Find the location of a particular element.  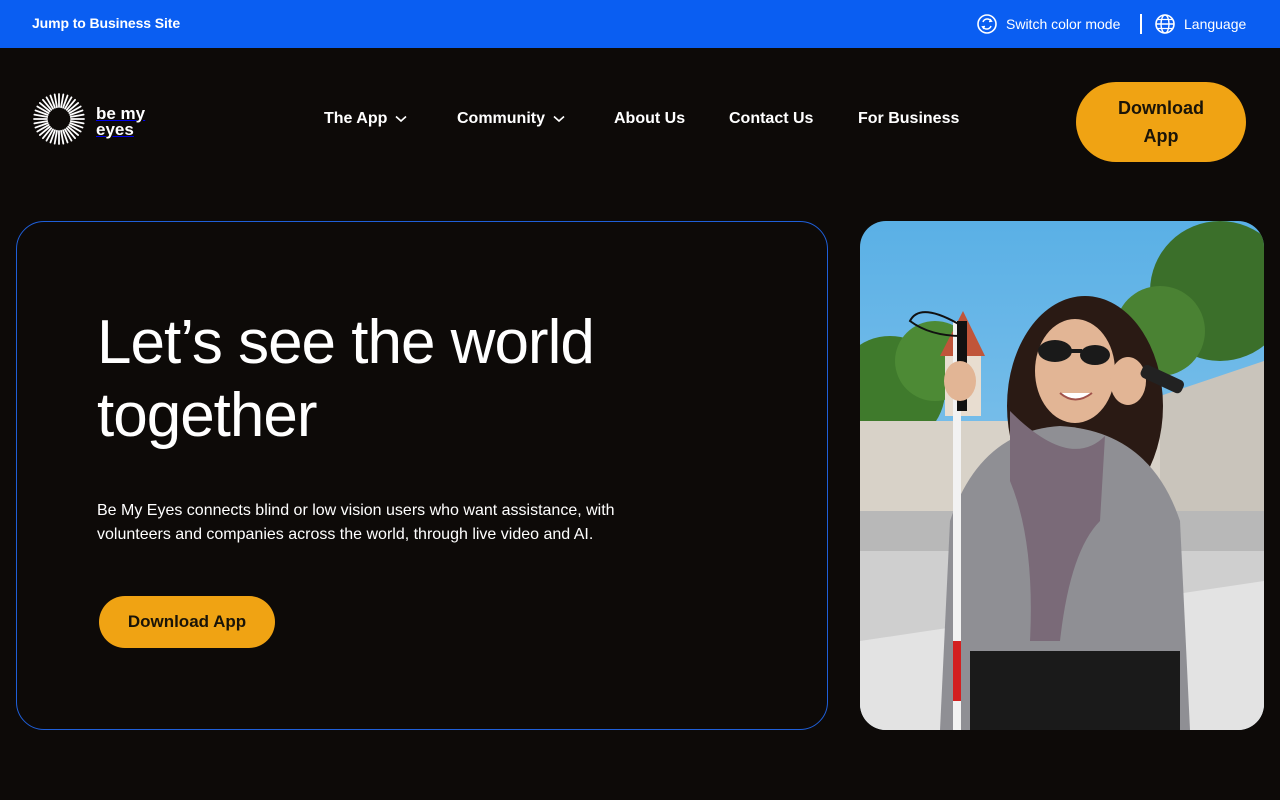

nav-item-label: Contact Us is located at coordinates (771, 118).